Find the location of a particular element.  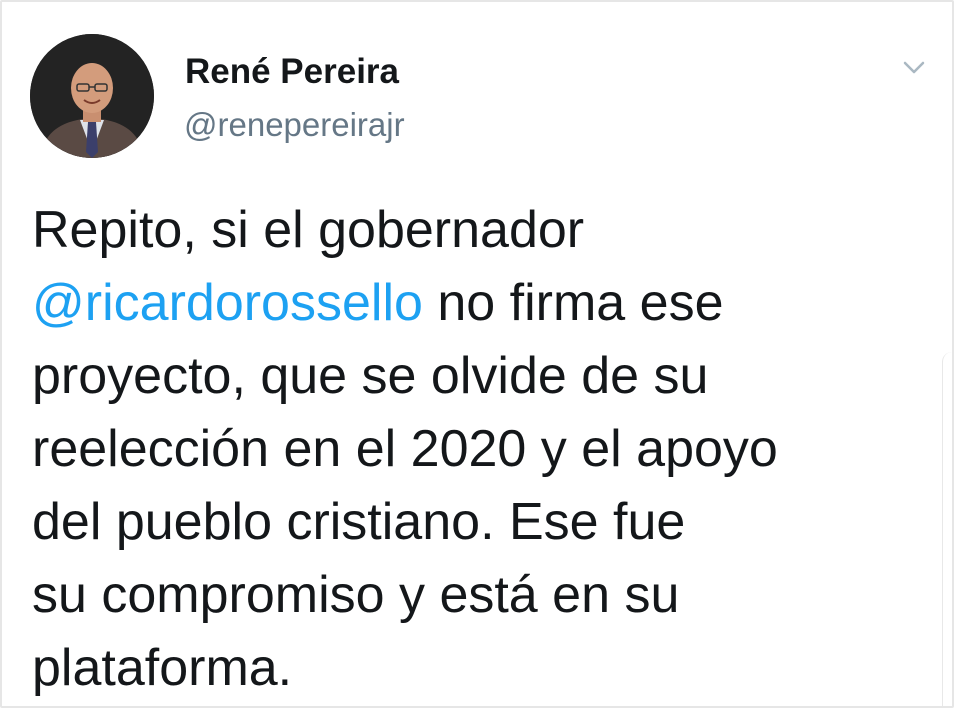

tweet-text-line: @ricardorossello no firma ese is located at coordinates (472, 303).